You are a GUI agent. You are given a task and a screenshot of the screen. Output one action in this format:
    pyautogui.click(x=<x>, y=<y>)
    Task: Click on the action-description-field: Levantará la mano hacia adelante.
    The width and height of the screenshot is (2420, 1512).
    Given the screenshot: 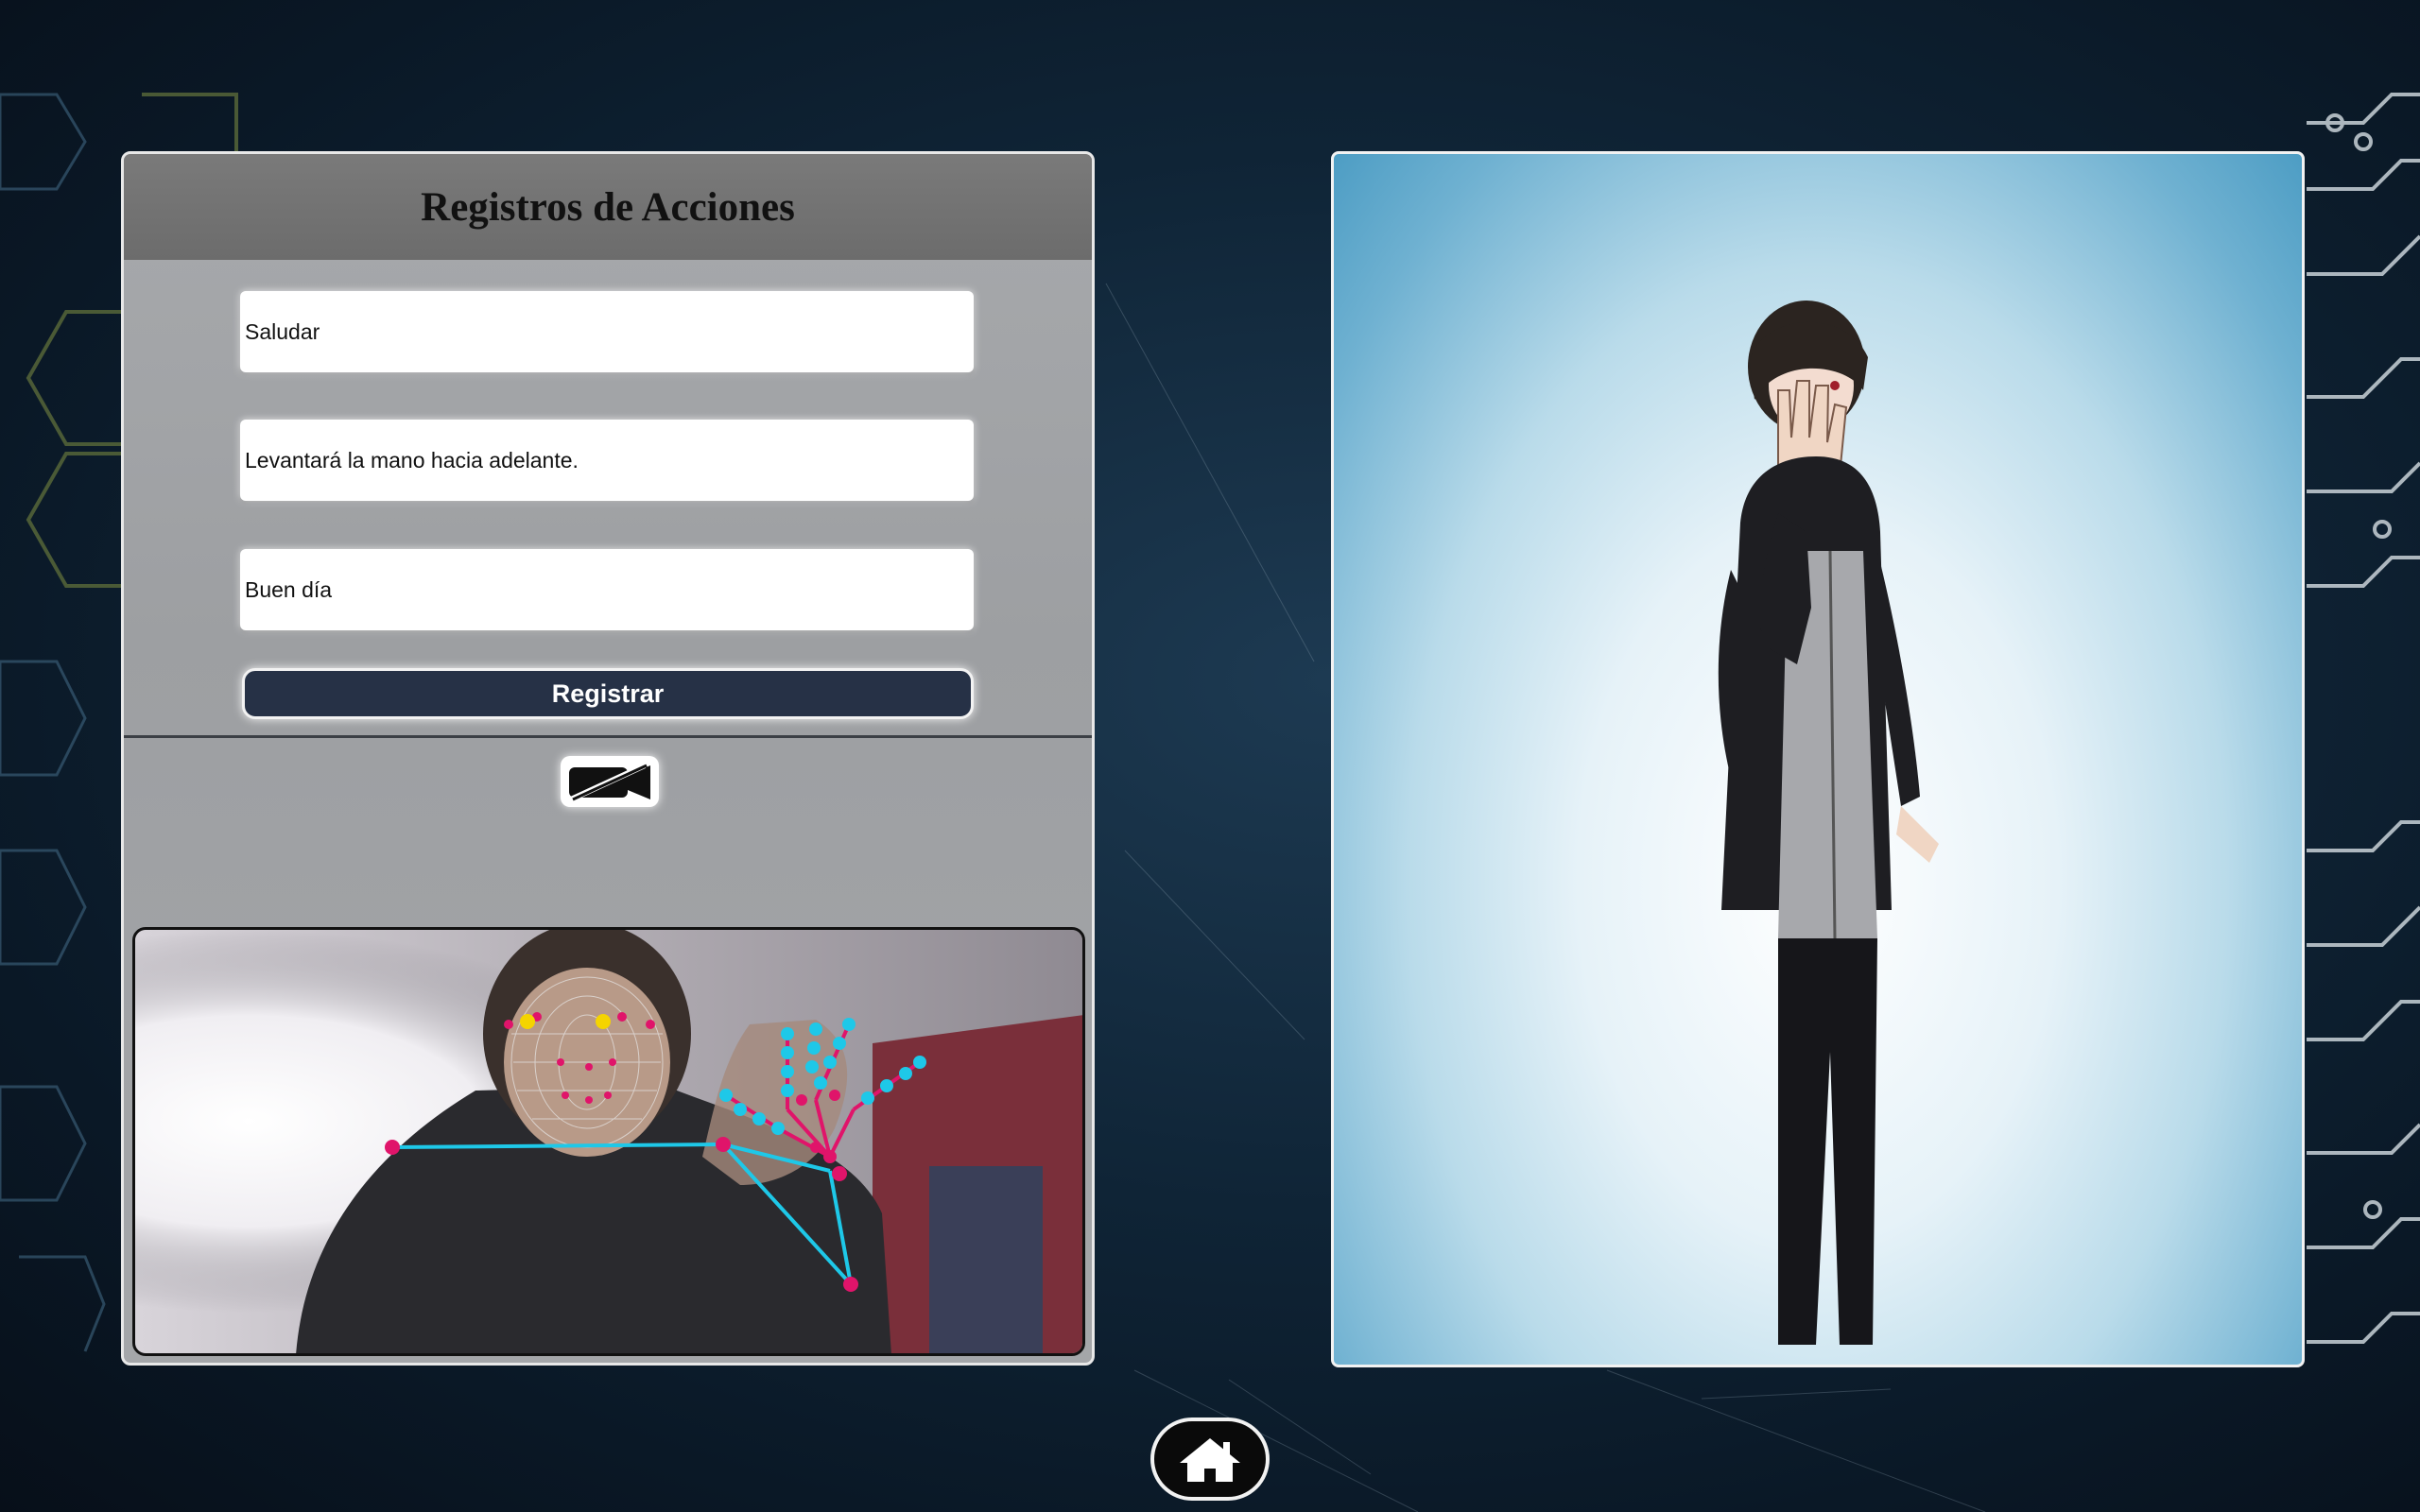 What is the action you would take?
    pyautogui.click(x=607, y=460)
    